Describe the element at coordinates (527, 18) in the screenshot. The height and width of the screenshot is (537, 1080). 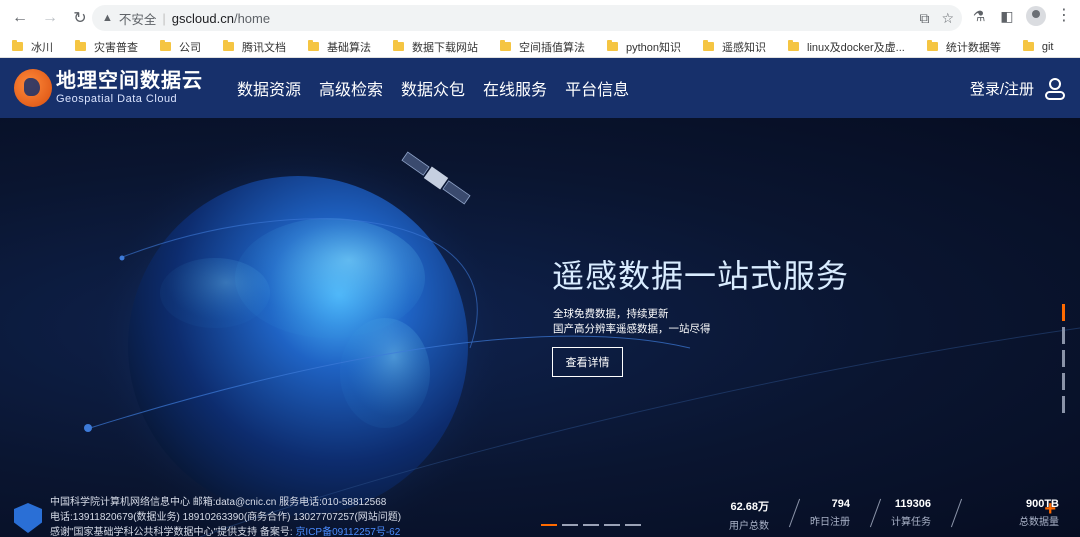
I see `address-bar: ▲ 不安全 | gscloud.cn/home ⧉ ☆` at that location.